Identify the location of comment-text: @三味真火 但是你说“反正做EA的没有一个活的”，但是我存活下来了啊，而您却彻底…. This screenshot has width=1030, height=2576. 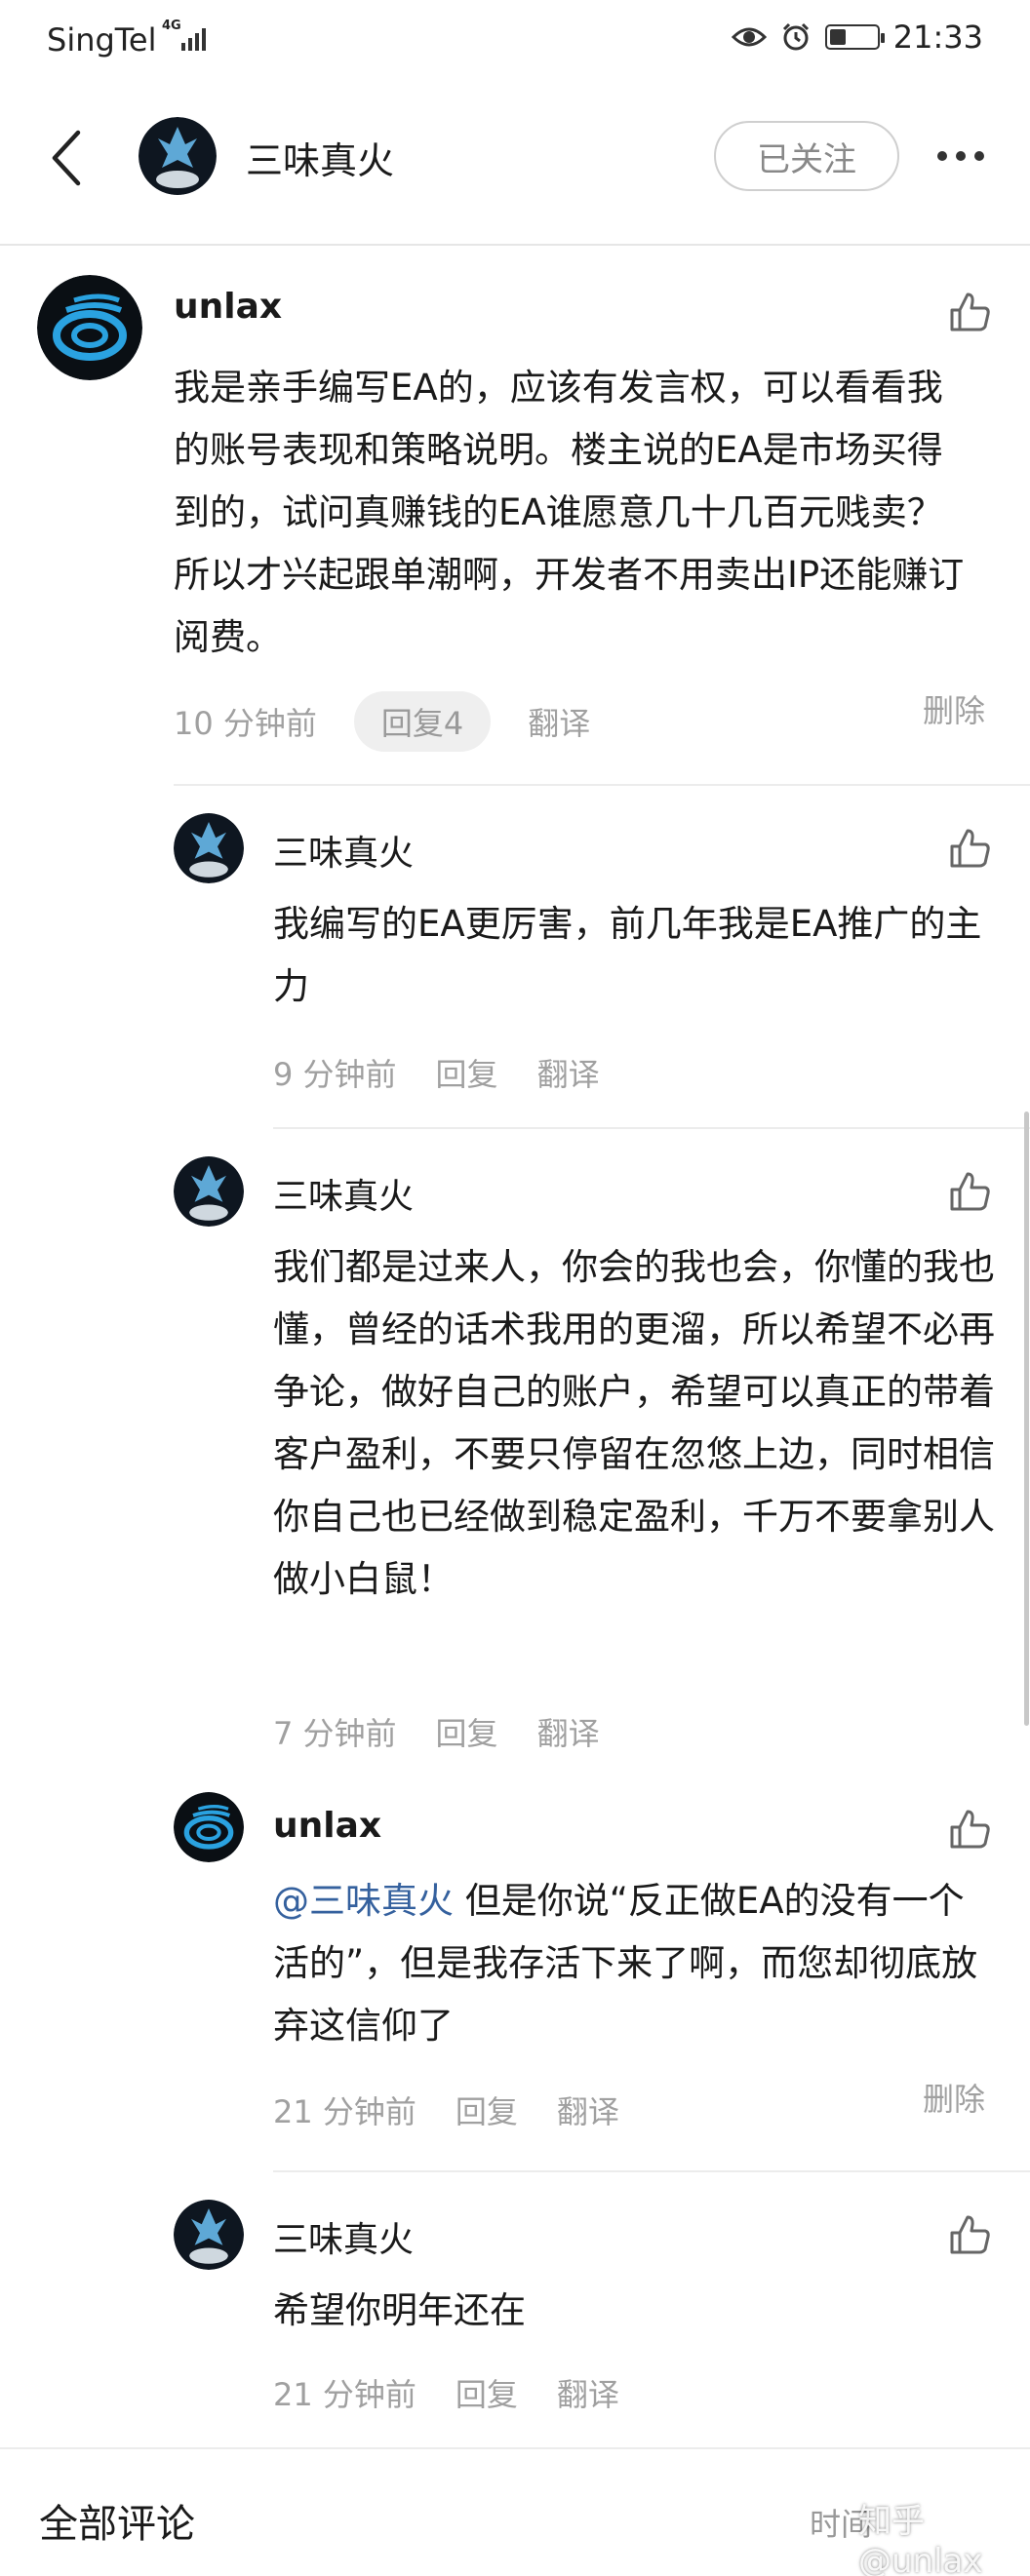
(634, 1963).